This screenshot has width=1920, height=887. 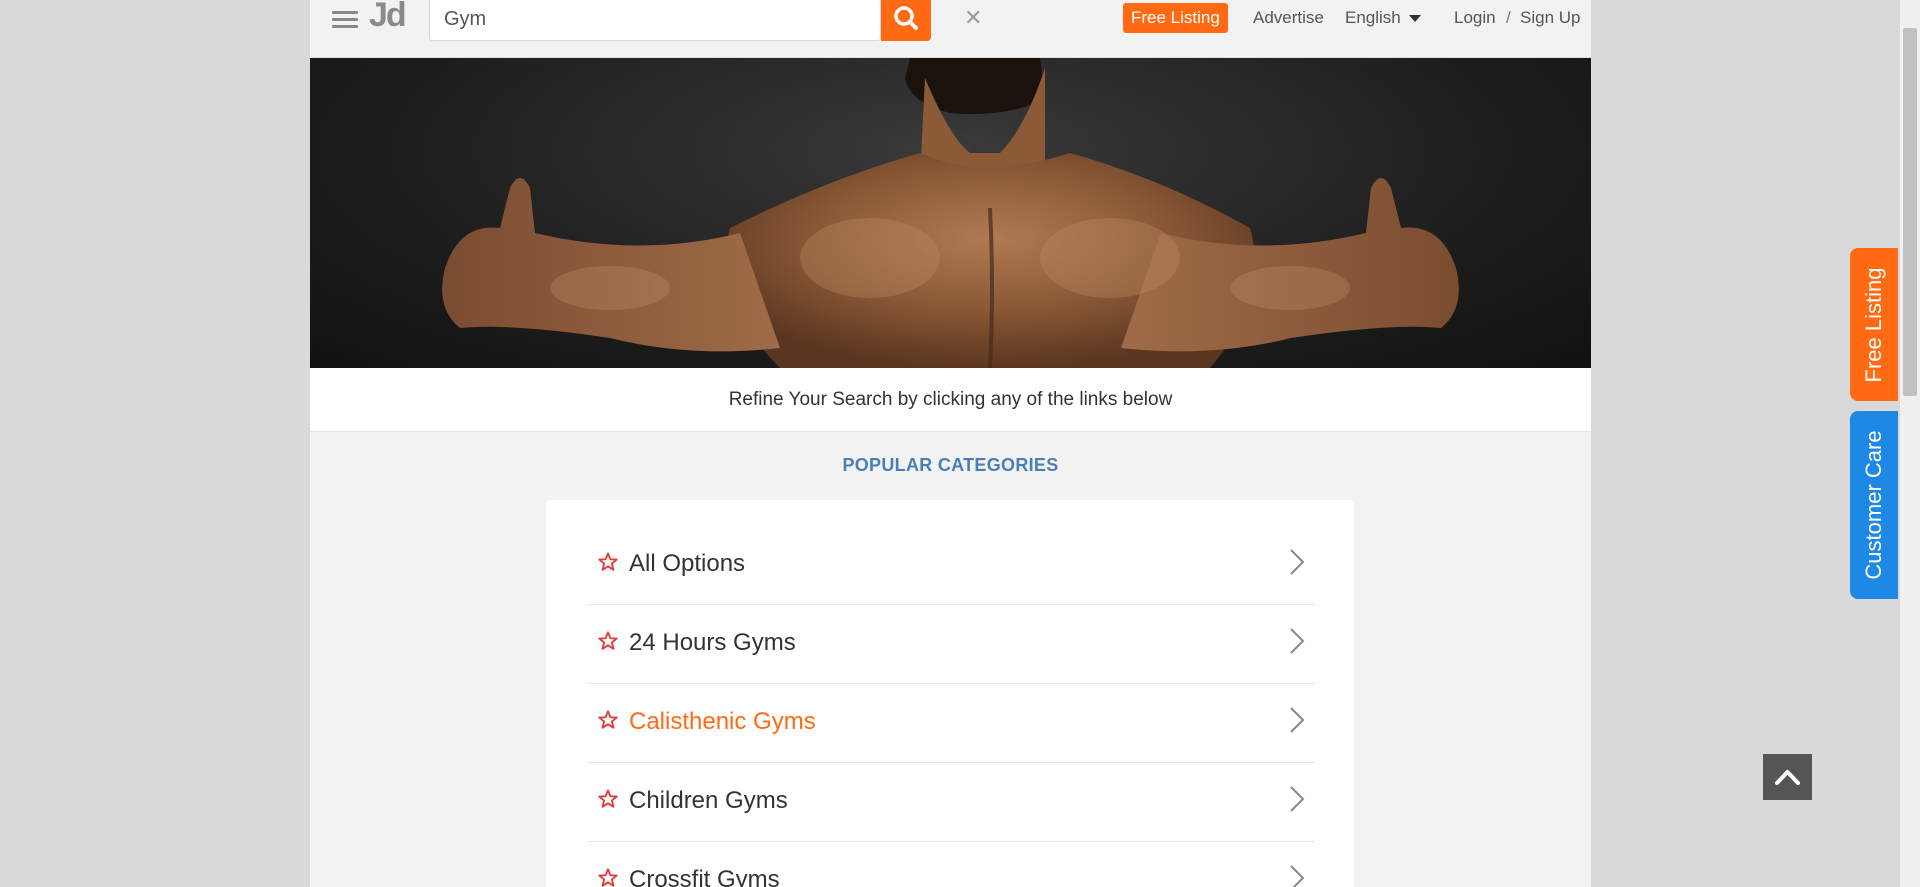 I want to click on language-select: English, so click(x=1383, y=18).